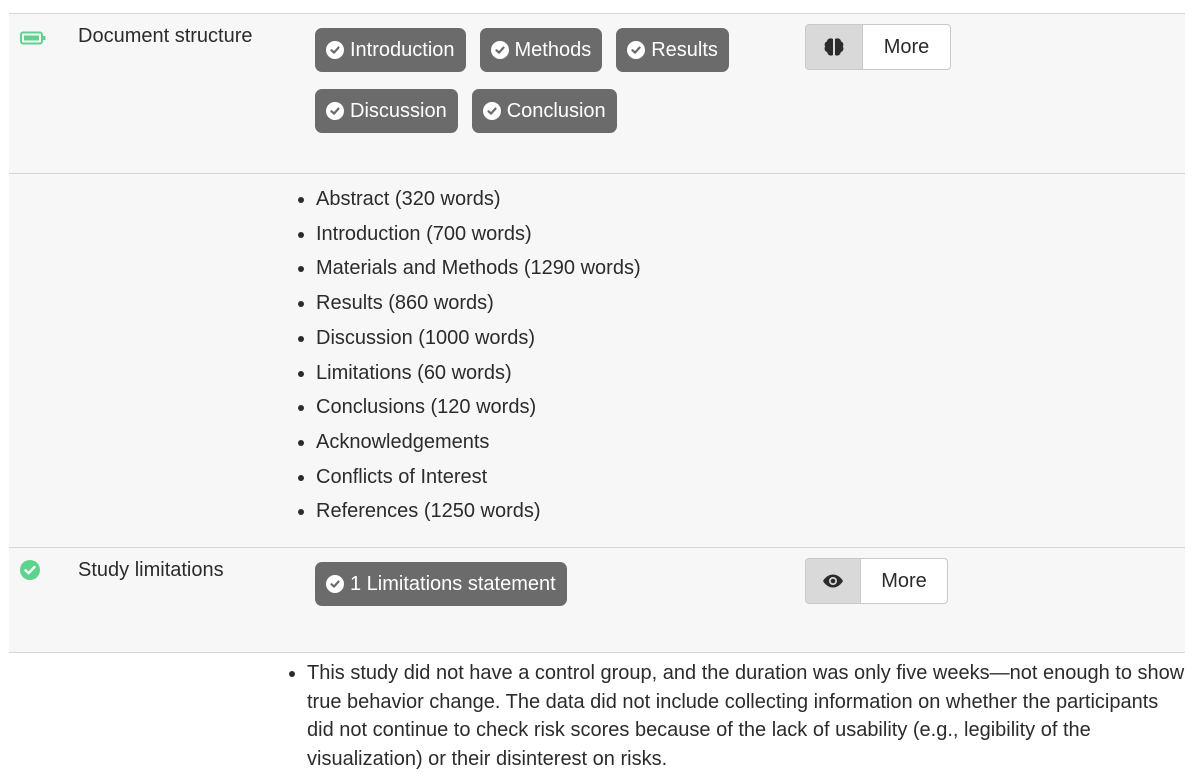 Image resolution: width=1200 pixels, height=778 pixels. What do you see at coordinates (478, 477) in the screenshot?
I see `list-item: Conflicts of Interest` at bounding box center [478, 477].